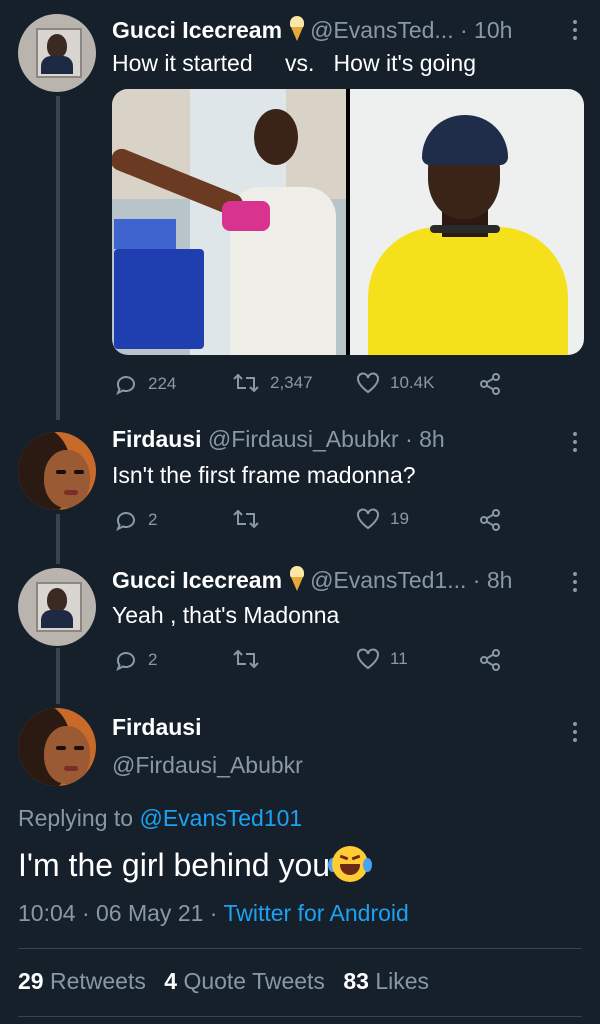 The height and width of the screenshot is (1024, 600). I want to click on tweet-time: · 10h, so click(486, 30).